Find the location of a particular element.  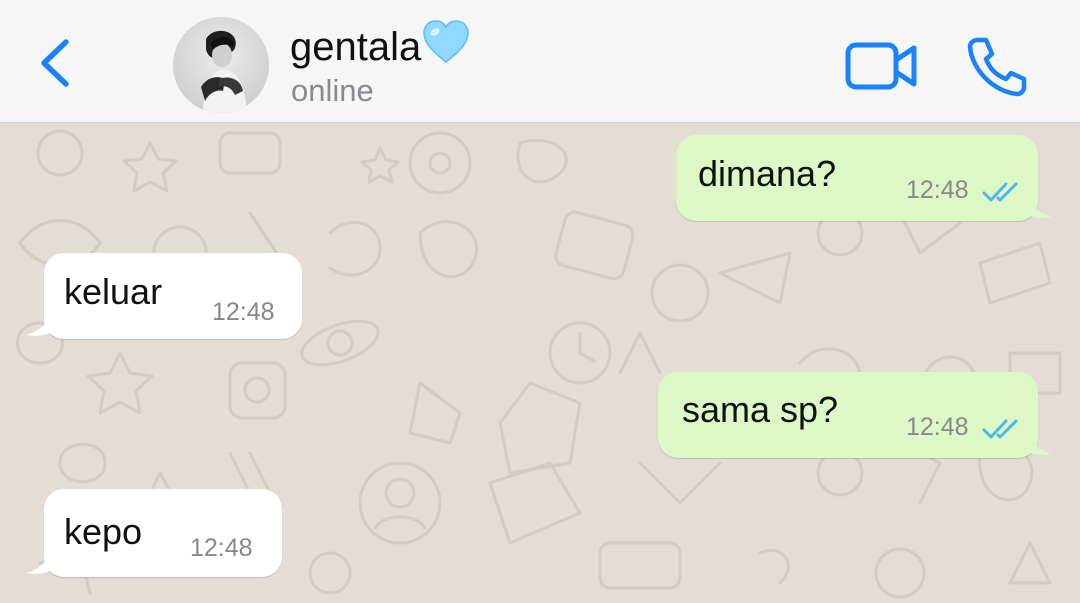

contact-avatar is located at coordinates (221, 65).